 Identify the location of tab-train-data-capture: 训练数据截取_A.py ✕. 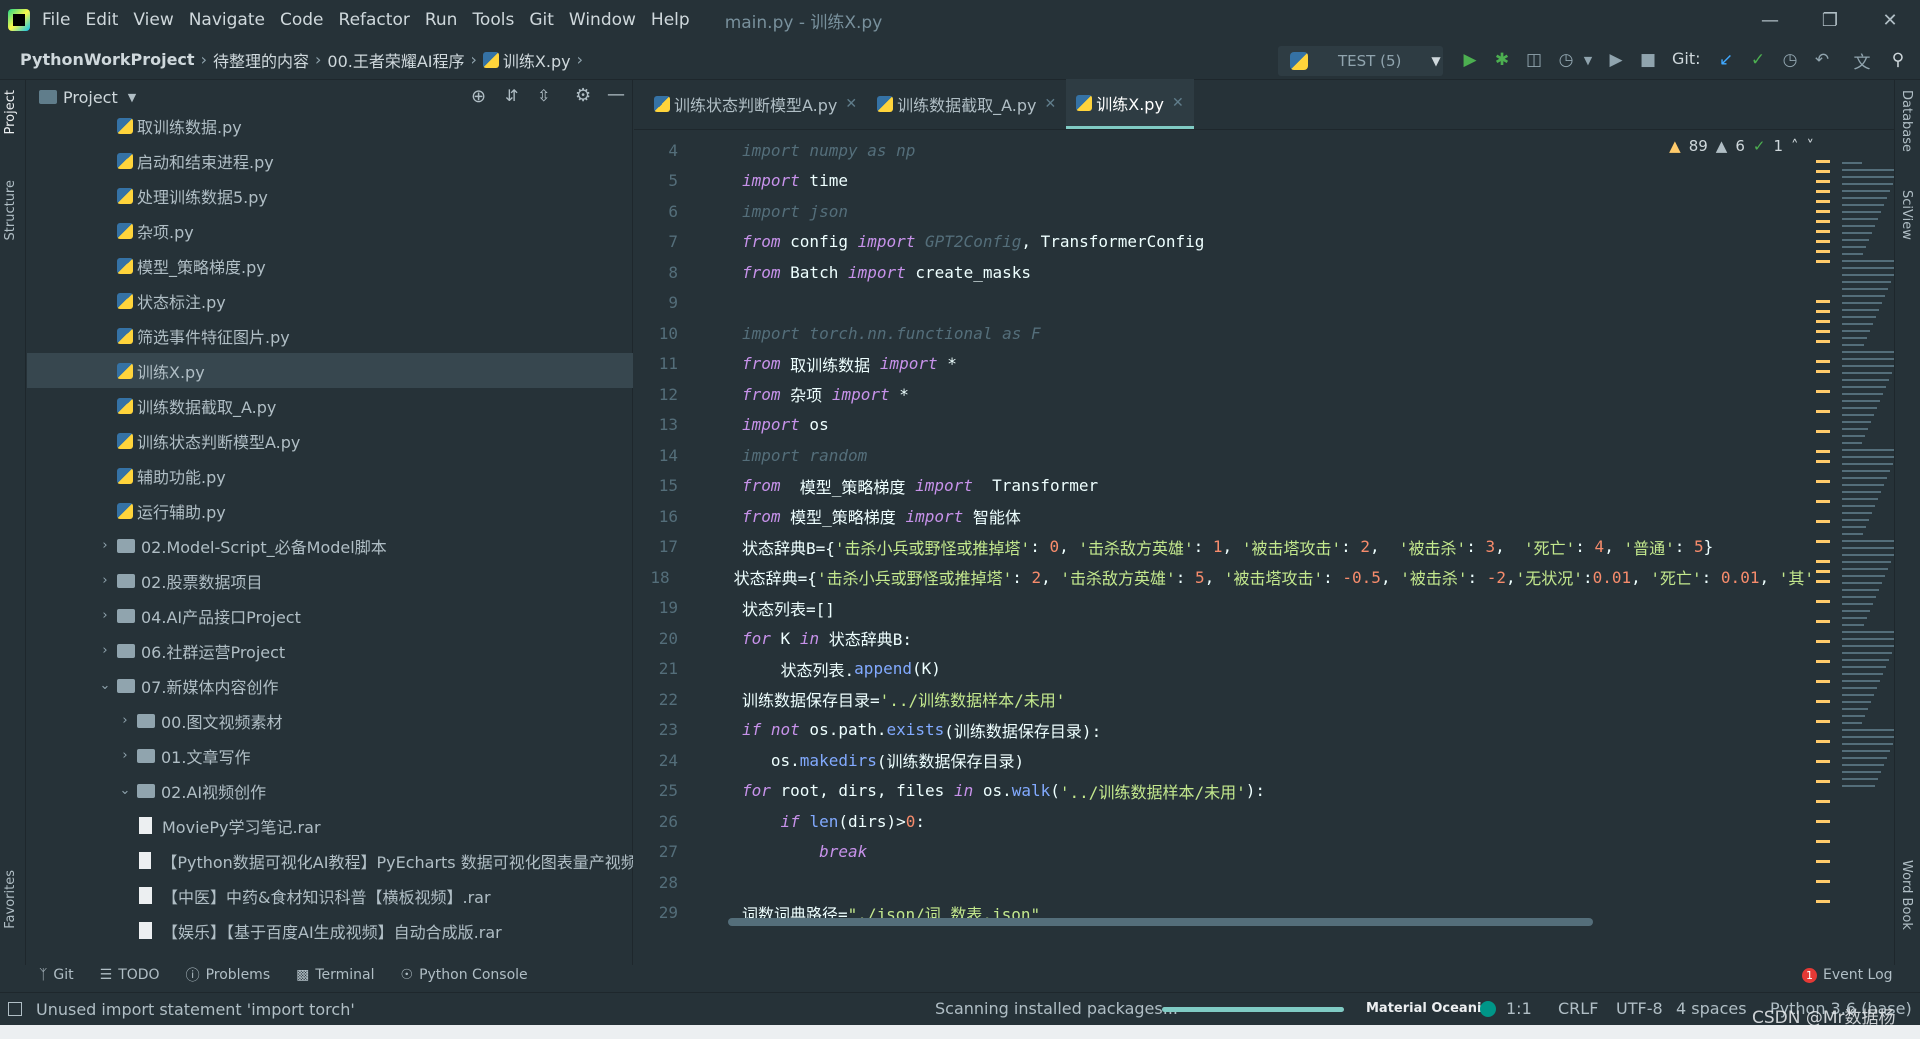
(966, 104).